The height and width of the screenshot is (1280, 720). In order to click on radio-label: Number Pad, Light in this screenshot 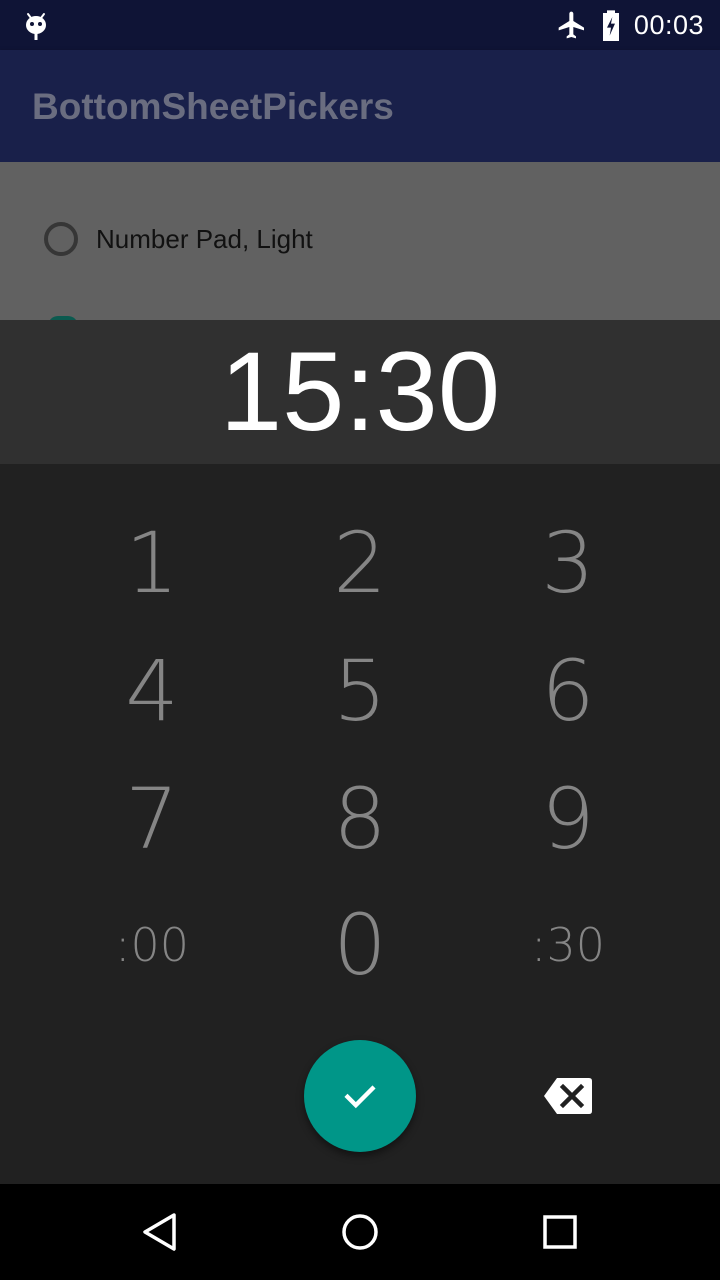, I will do `click(204, 238)`.